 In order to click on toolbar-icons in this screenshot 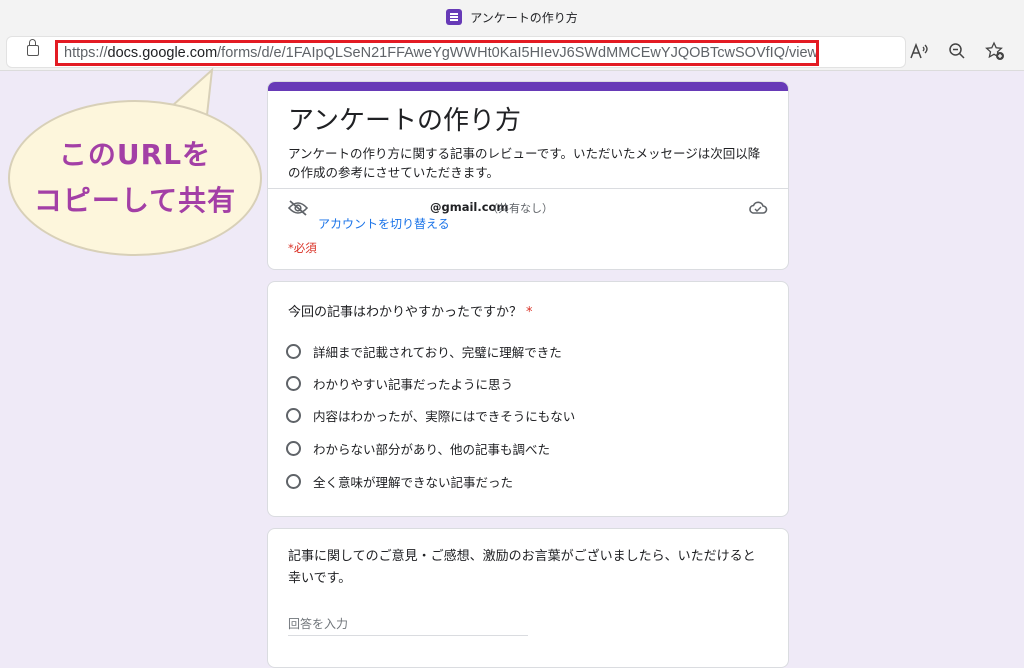, I will do `click(957, 51)`.